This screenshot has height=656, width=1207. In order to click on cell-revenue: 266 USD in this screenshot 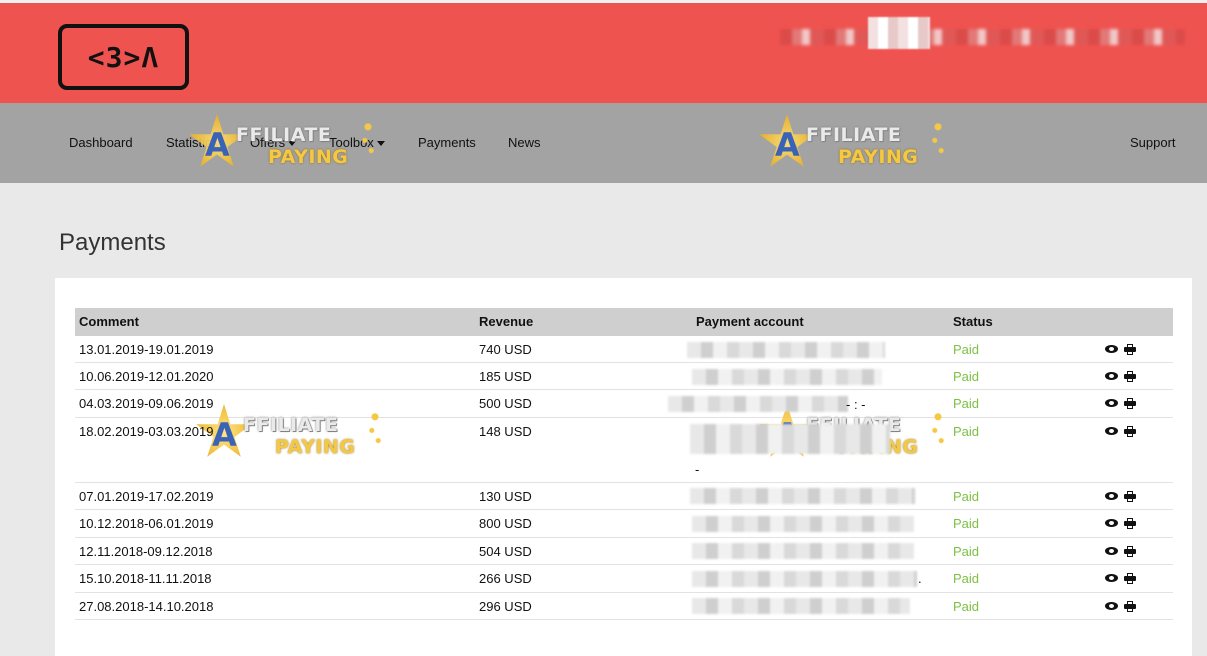, I will do `click(505, 578)`.